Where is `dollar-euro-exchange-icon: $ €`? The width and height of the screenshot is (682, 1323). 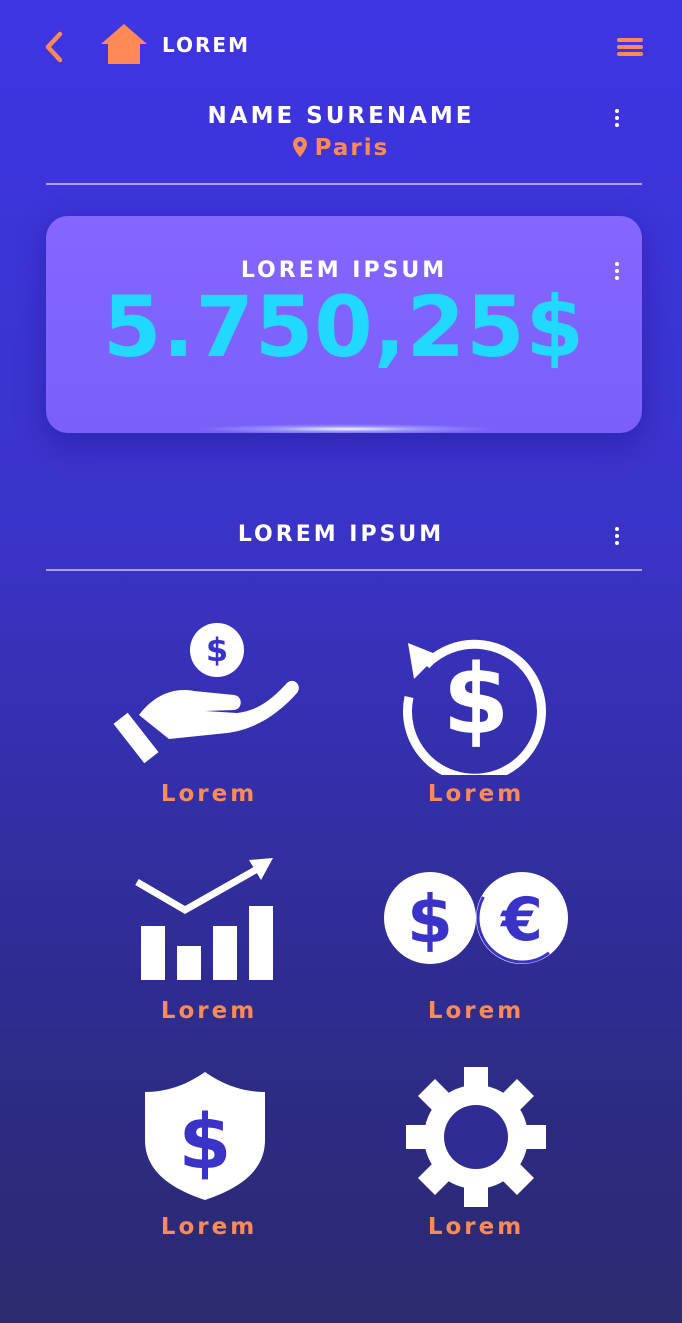 dollar-euro-exchange-icon: $ € is located at coordinates (476, 918).